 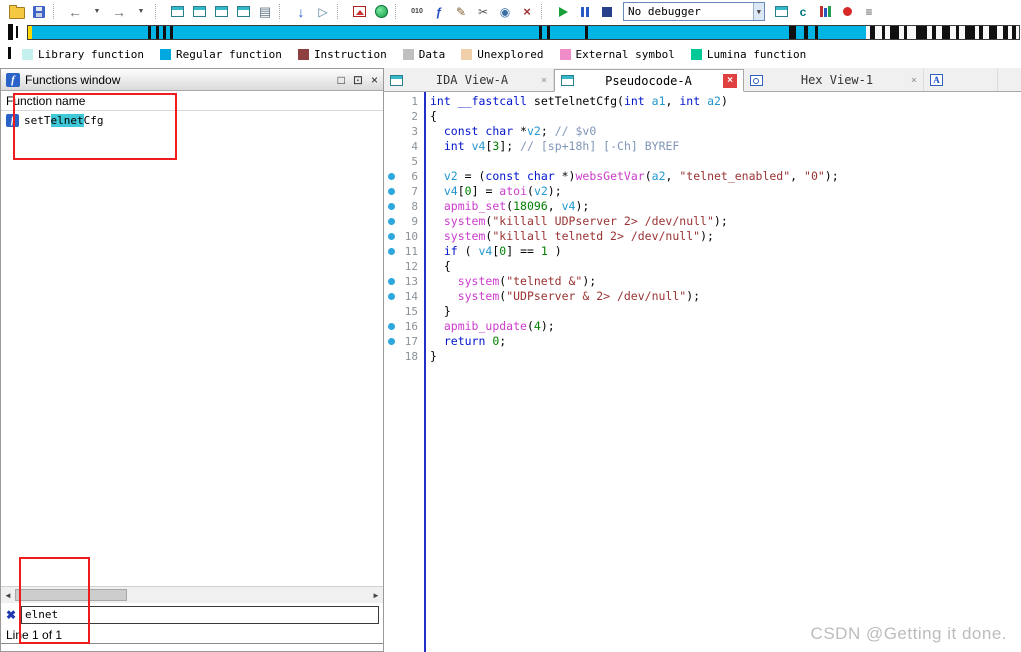 I want to click on pause-process-icon, so click(x=585, y=12).